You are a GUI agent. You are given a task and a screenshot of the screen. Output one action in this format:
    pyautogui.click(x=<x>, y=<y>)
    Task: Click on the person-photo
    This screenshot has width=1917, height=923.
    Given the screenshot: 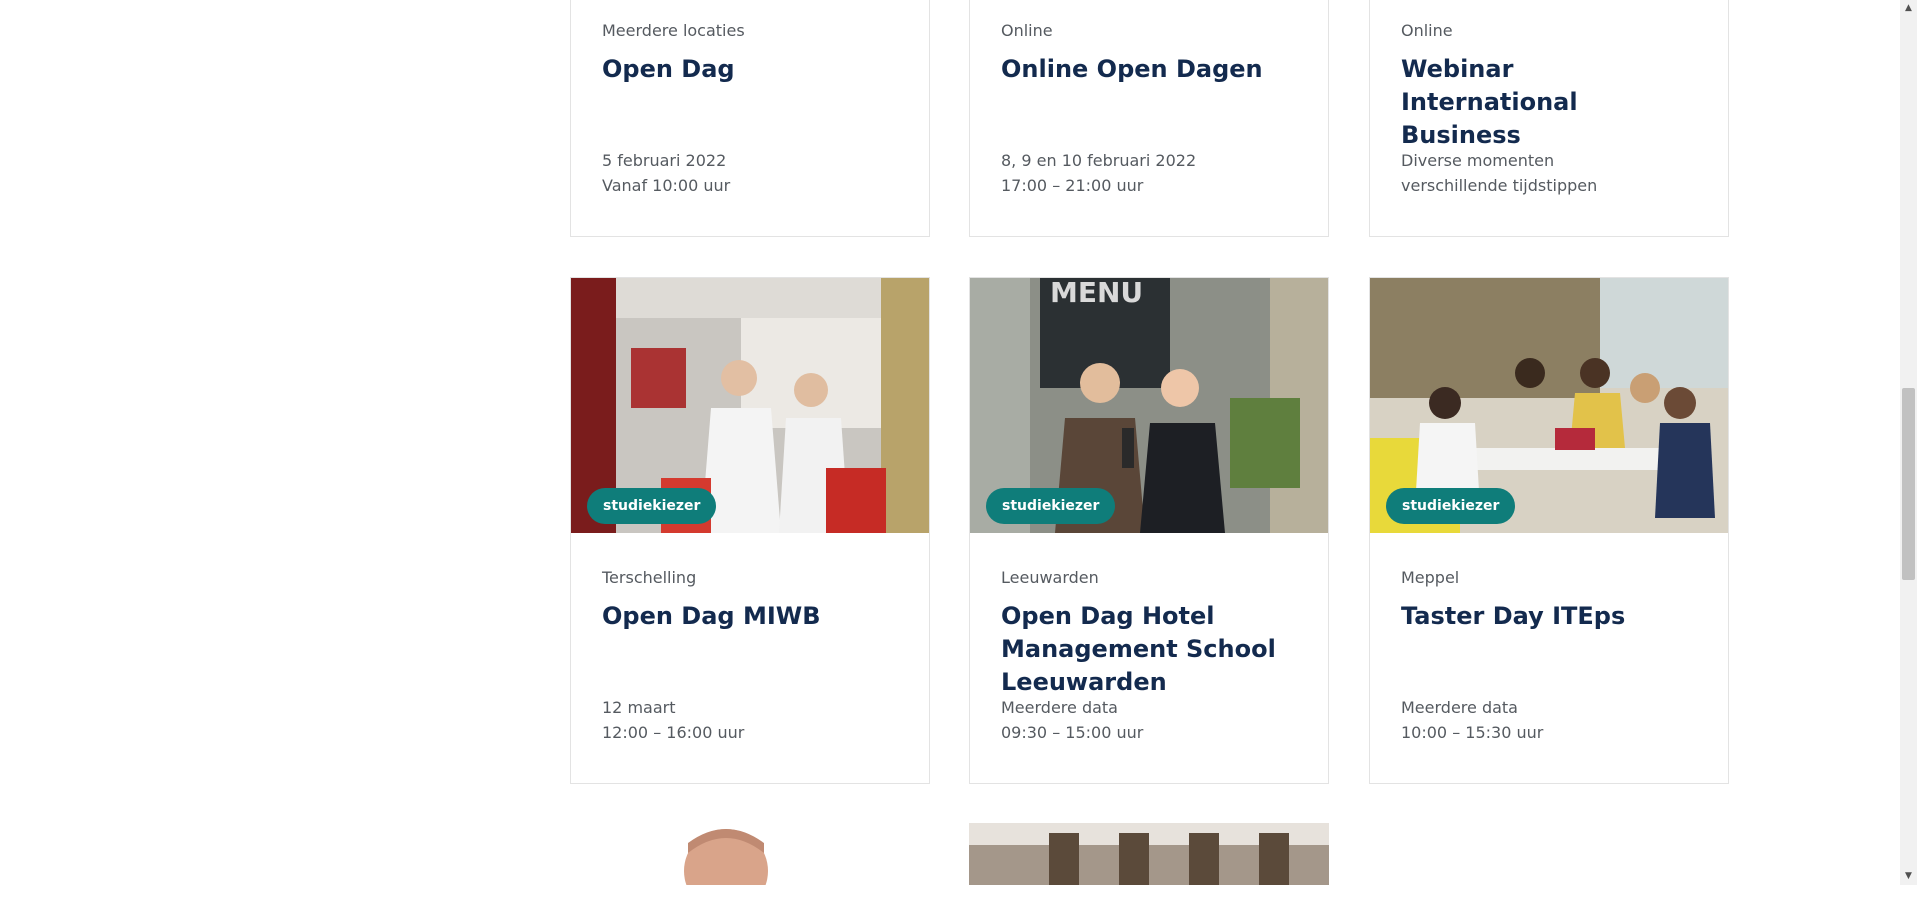 What is the action you would take?
    pyautogui.click(x=750, y=868)
    